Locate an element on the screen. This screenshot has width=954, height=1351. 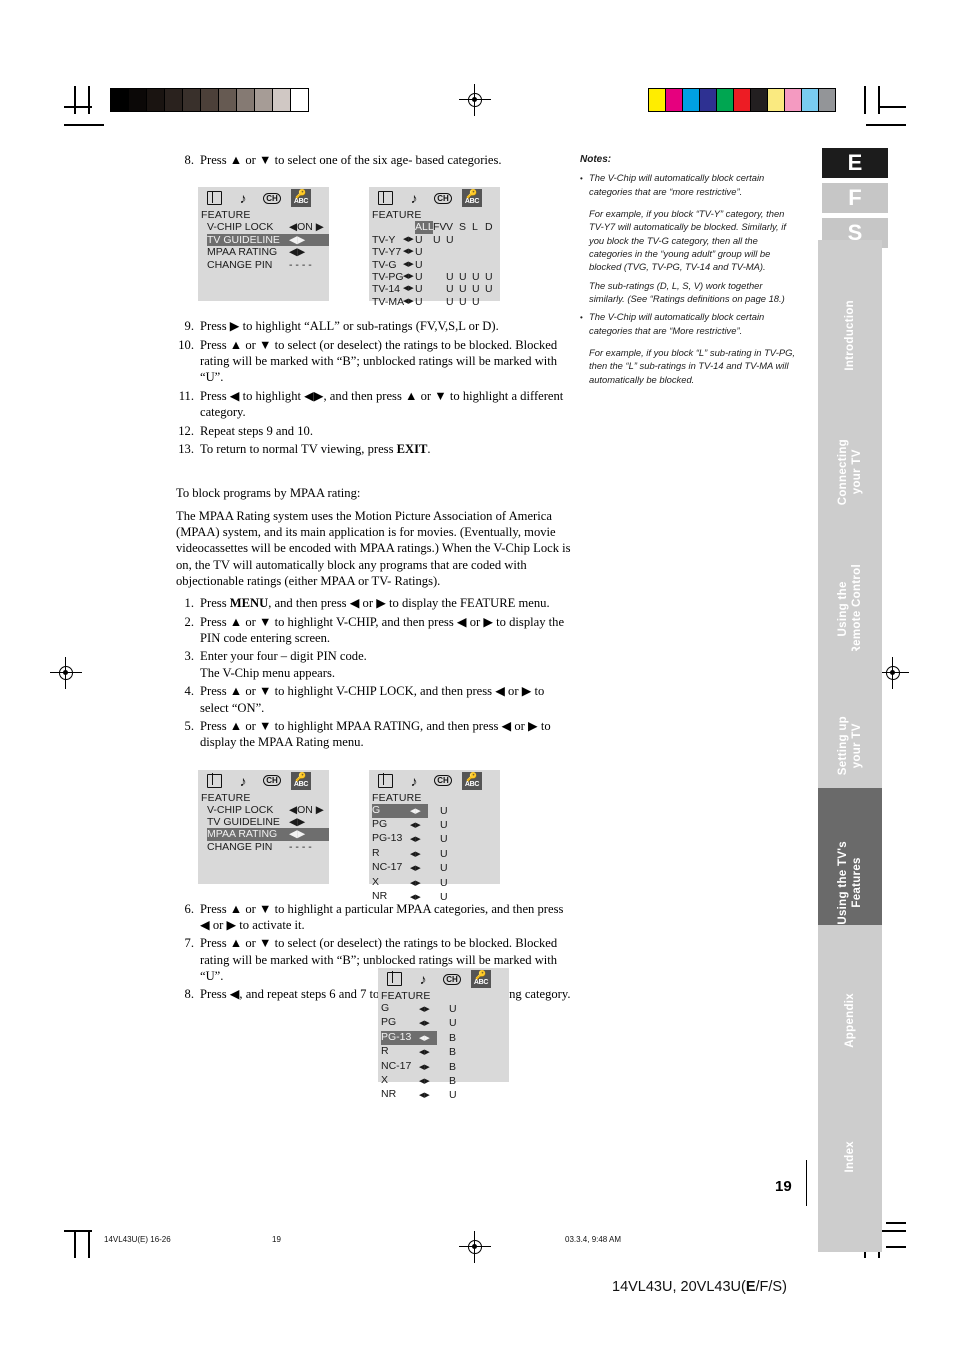
osd-mpaa-row: NC-17 ◀▶ B is located at coordinates (445, 1067).